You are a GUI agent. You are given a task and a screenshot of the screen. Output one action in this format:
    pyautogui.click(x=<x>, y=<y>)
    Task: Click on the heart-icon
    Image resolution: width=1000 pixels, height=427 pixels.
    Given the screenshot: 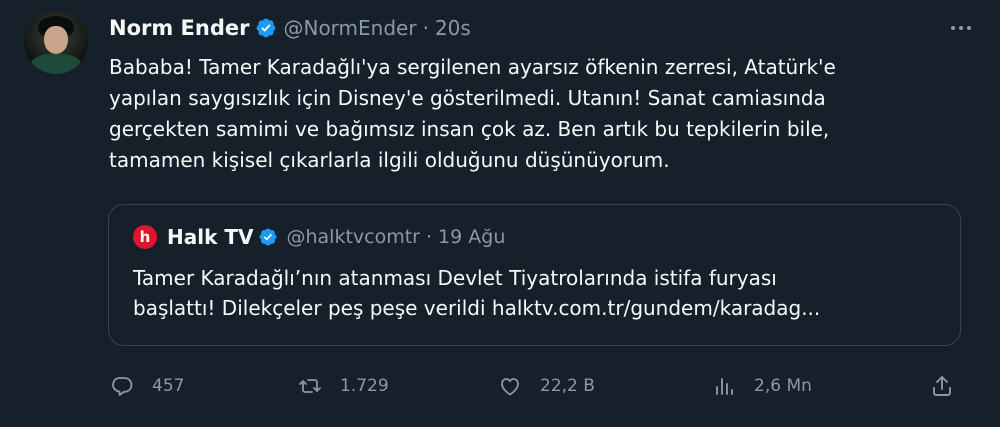 What is the action you would take?
    pyautogui.click(x=510, y=387)
    